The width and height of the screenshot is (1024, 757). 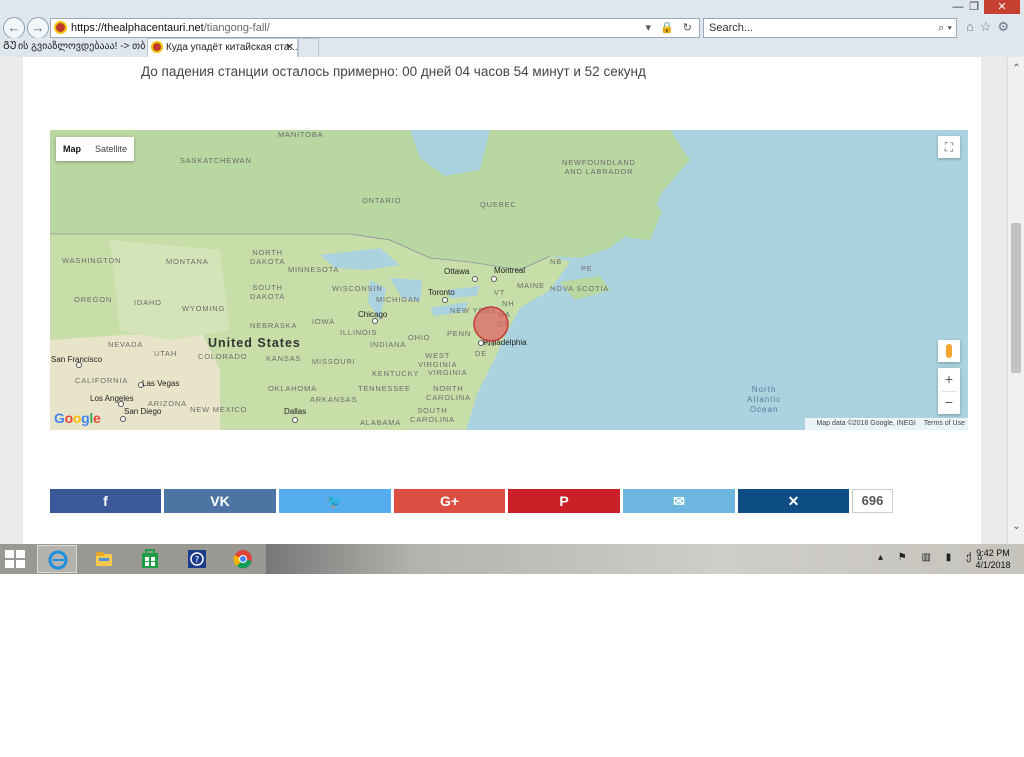 I want to click on map-type-satellite: Satellite, so click(x=111, y=149).